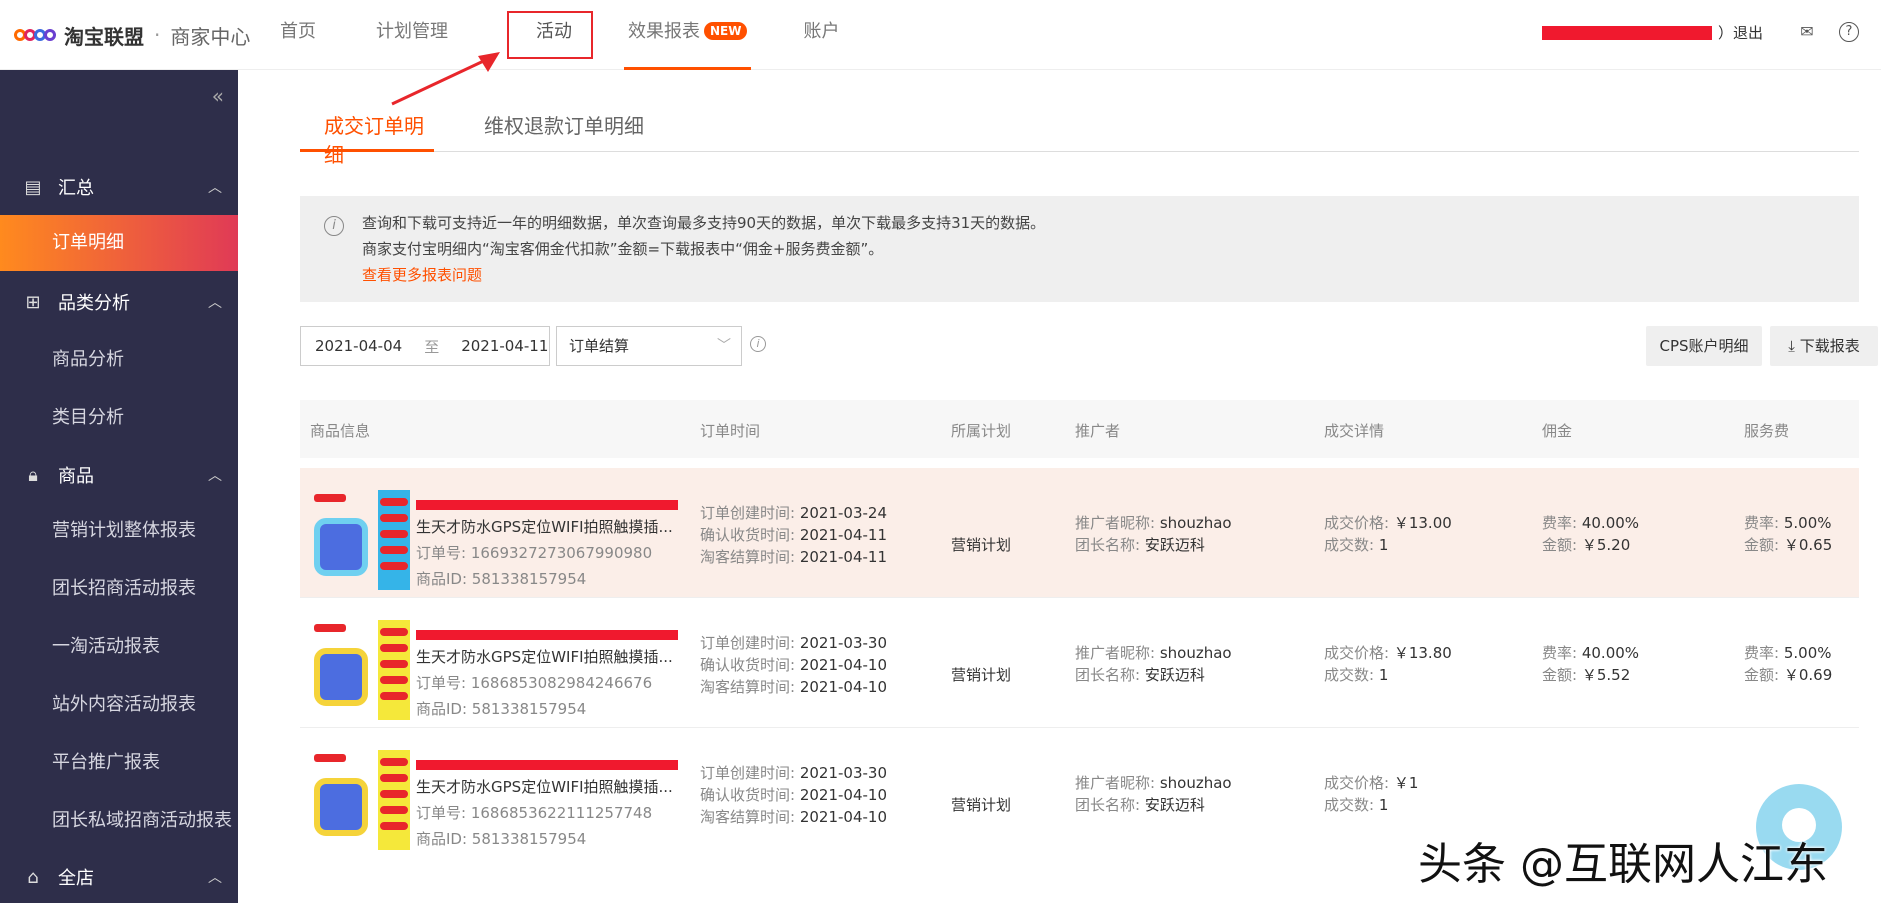 This screenshot has width=1881, height=903. What do you see at coordinates (76, 187) in the screenshot?
I see `sidebar-group-label: 汇总` at bounding box center [76, 187].